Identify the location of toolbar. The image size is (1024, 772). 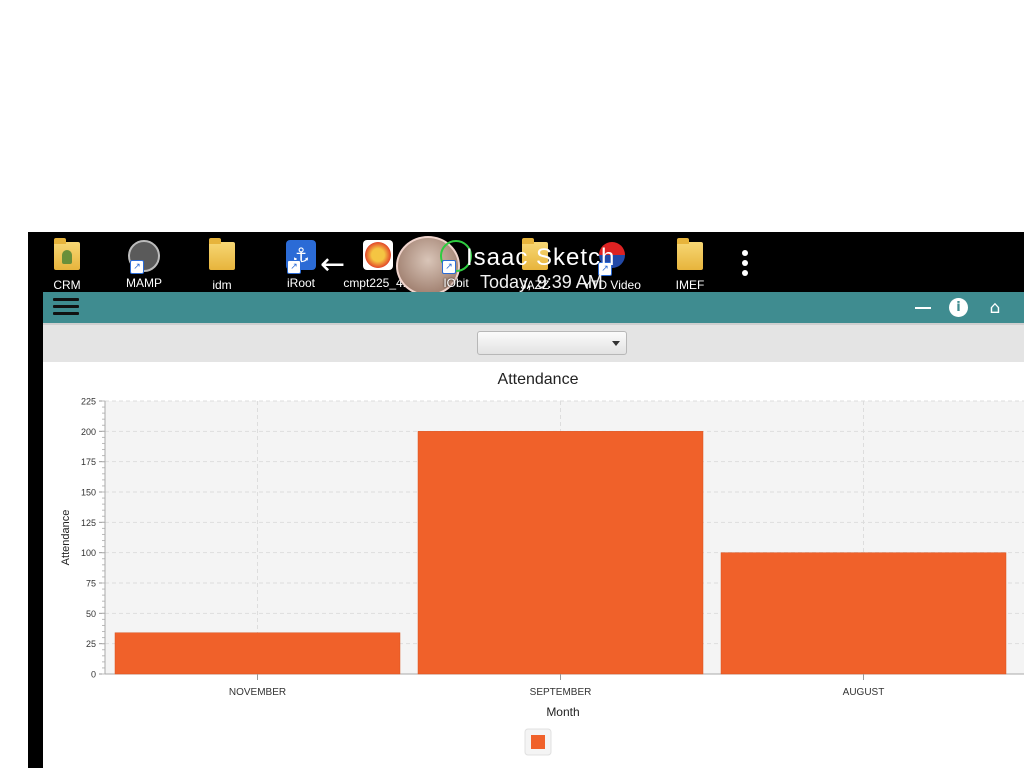
(533, 343).